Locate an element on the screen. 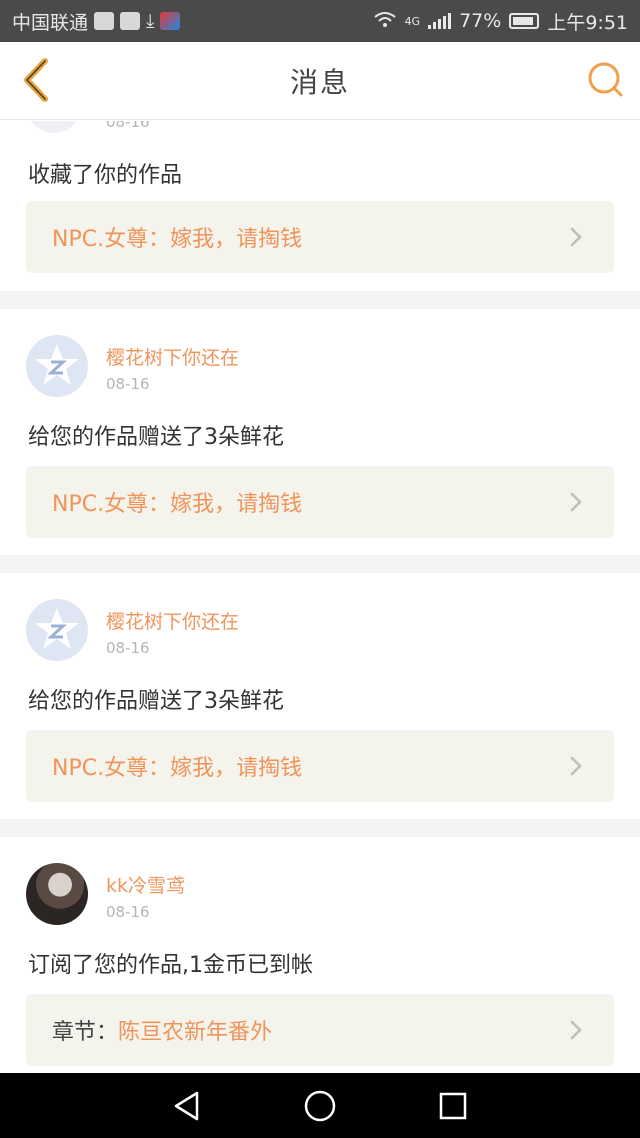 The height and width of the screenshot is (1138, 640). status-bar: 中国联通 ⤓ 4G 77% 上午9:51 is located at coordinates (320, 21).